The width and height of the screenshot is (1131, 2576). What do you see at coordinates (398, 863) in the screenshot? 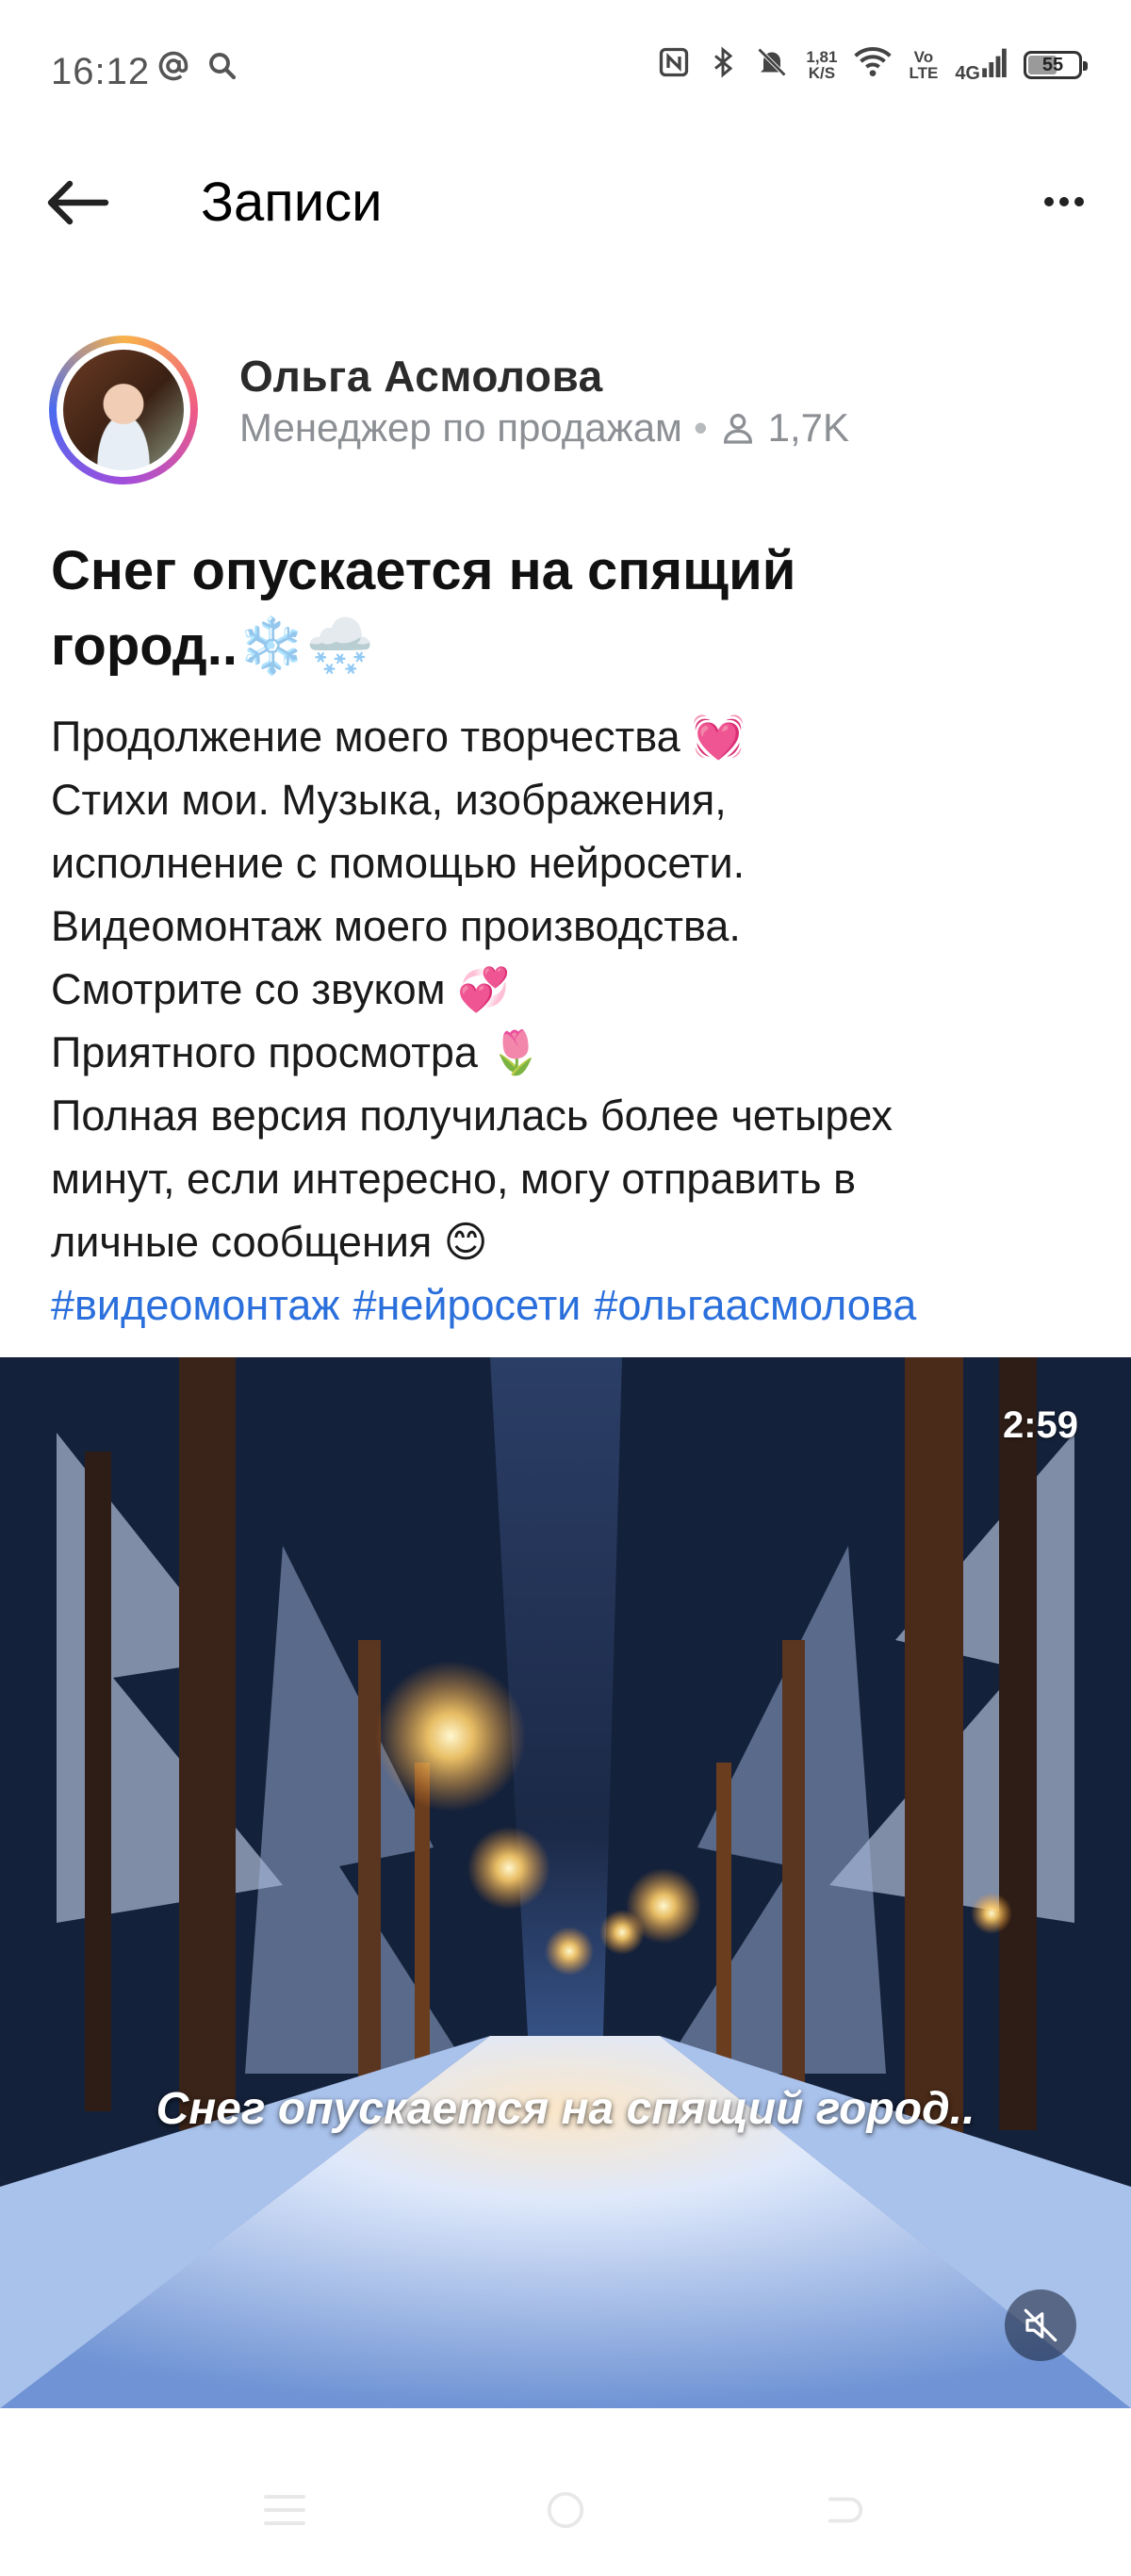
I see `post-text-line: исполнение с помощью нейросети.` at bounding box center [398, 863].